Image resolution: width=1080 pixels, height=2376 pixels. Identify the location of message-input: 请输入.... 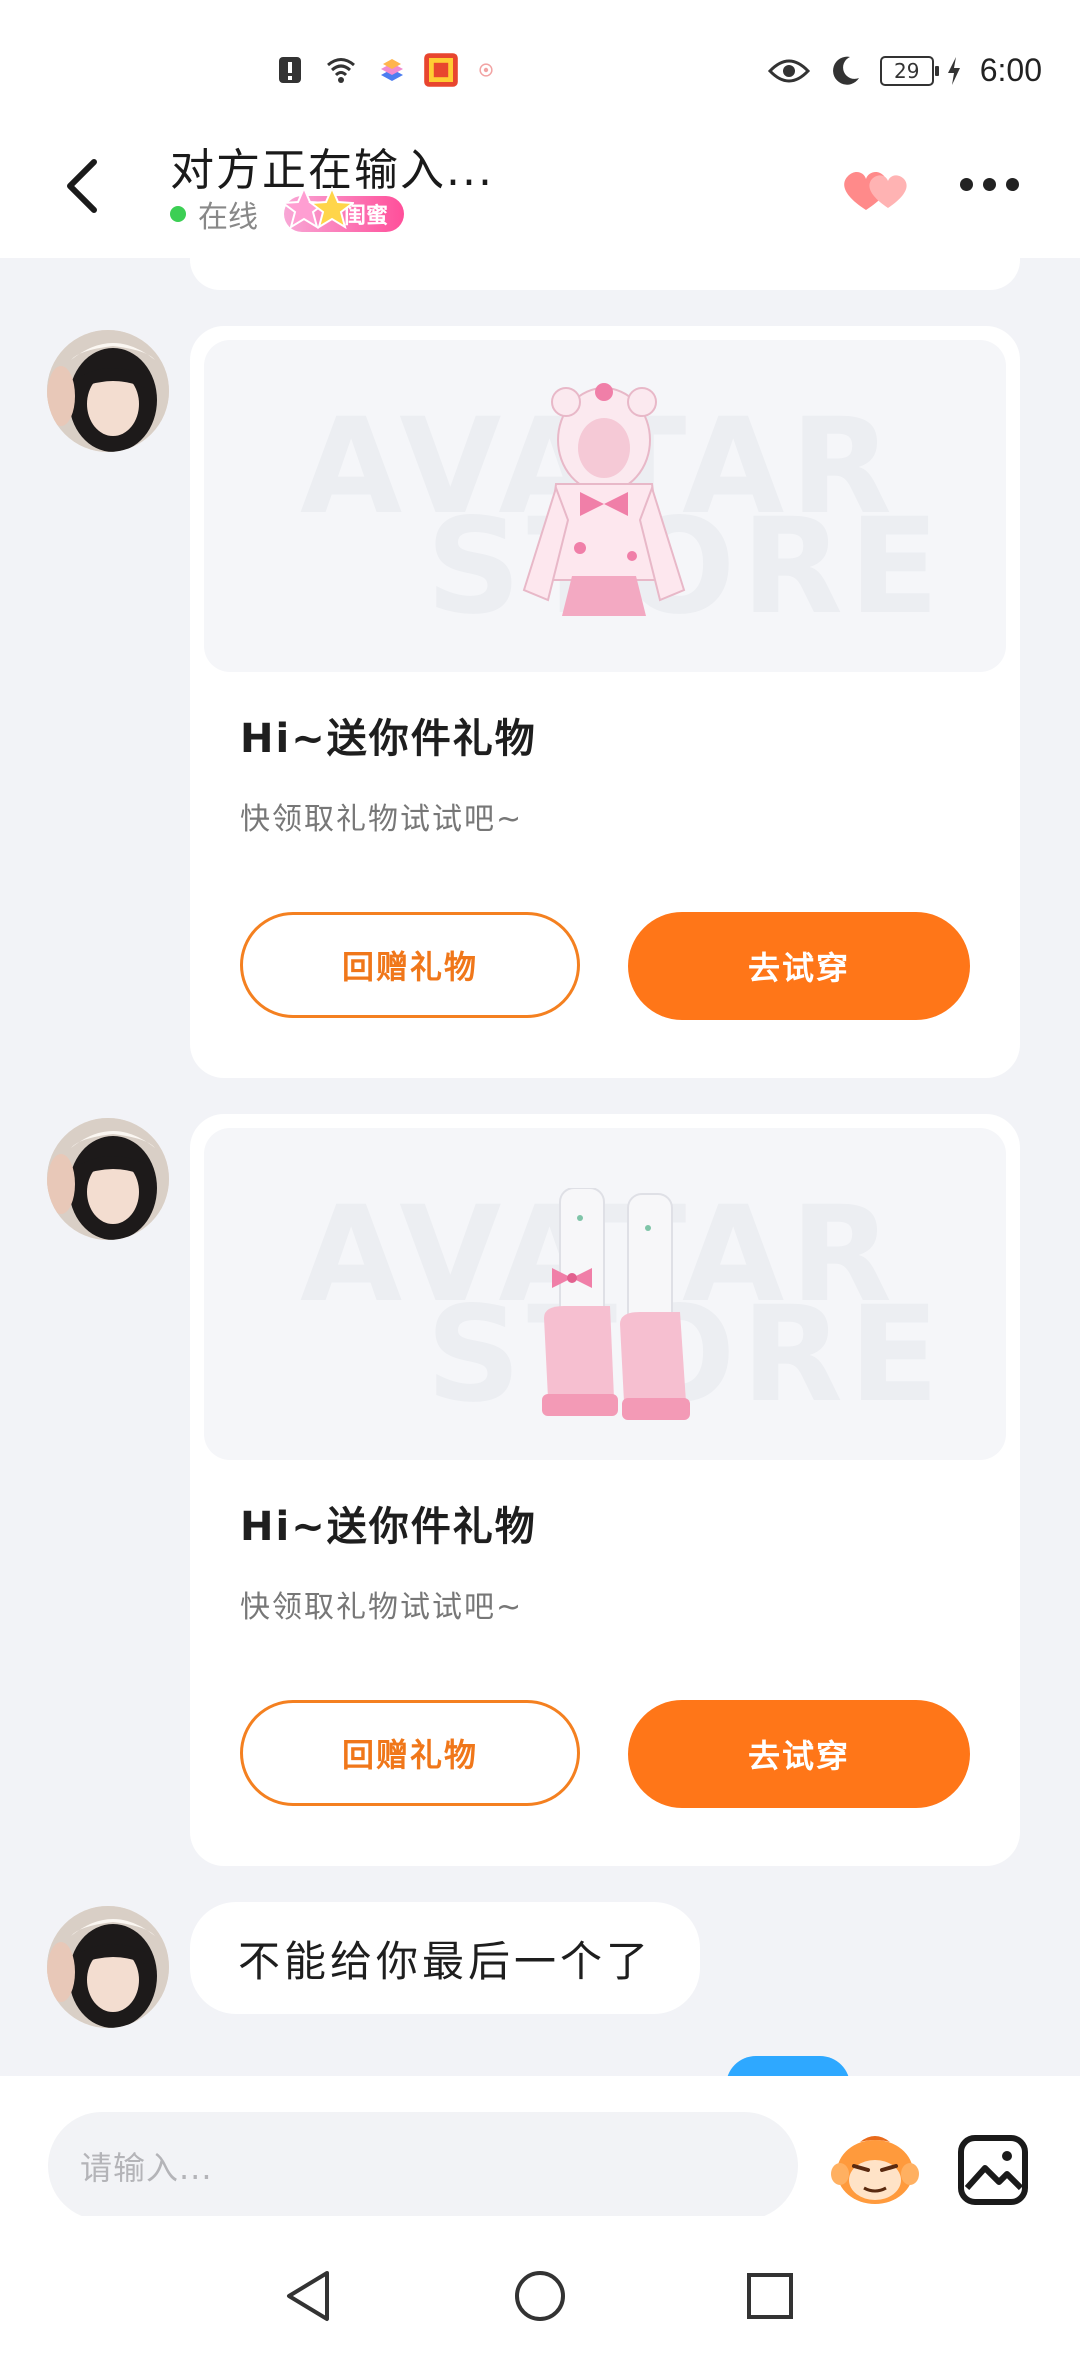
(423, 2166).